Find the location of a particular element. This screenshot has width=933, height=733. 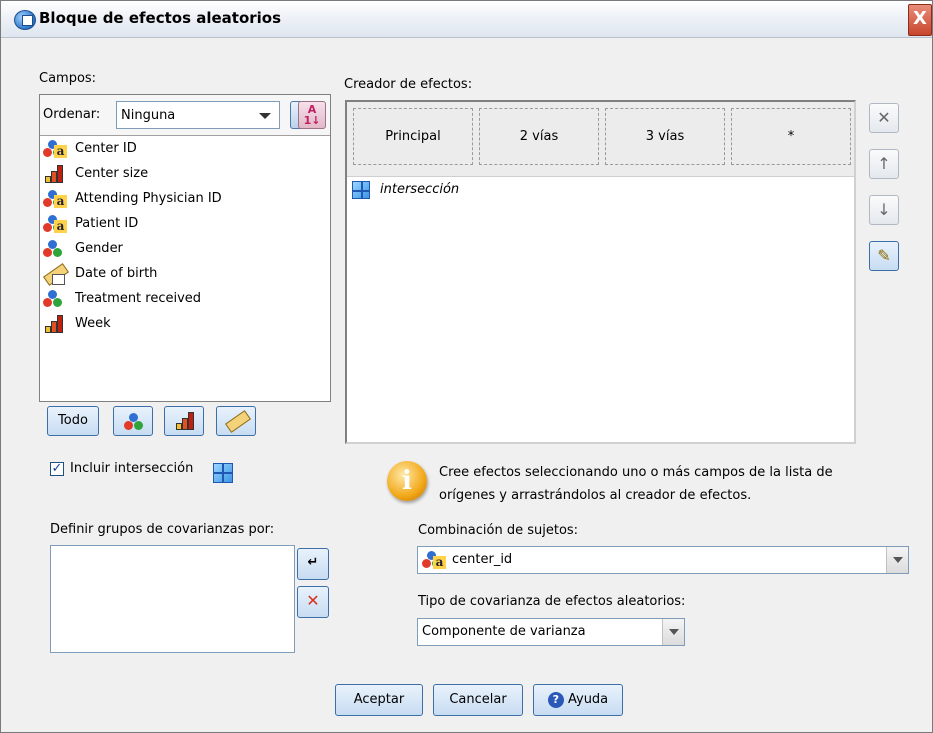

pencil-icon: ✎ is located at coordinates (884, 255).